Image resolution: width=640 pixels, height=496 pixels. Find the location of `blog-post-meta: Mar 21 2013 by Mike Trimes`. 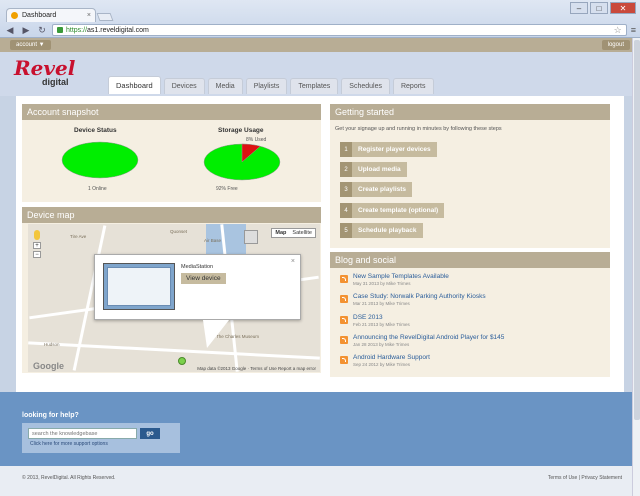

blog-post-meta: Mar 21 2013 by Mike Trimes is located at coordinates (381, 303).